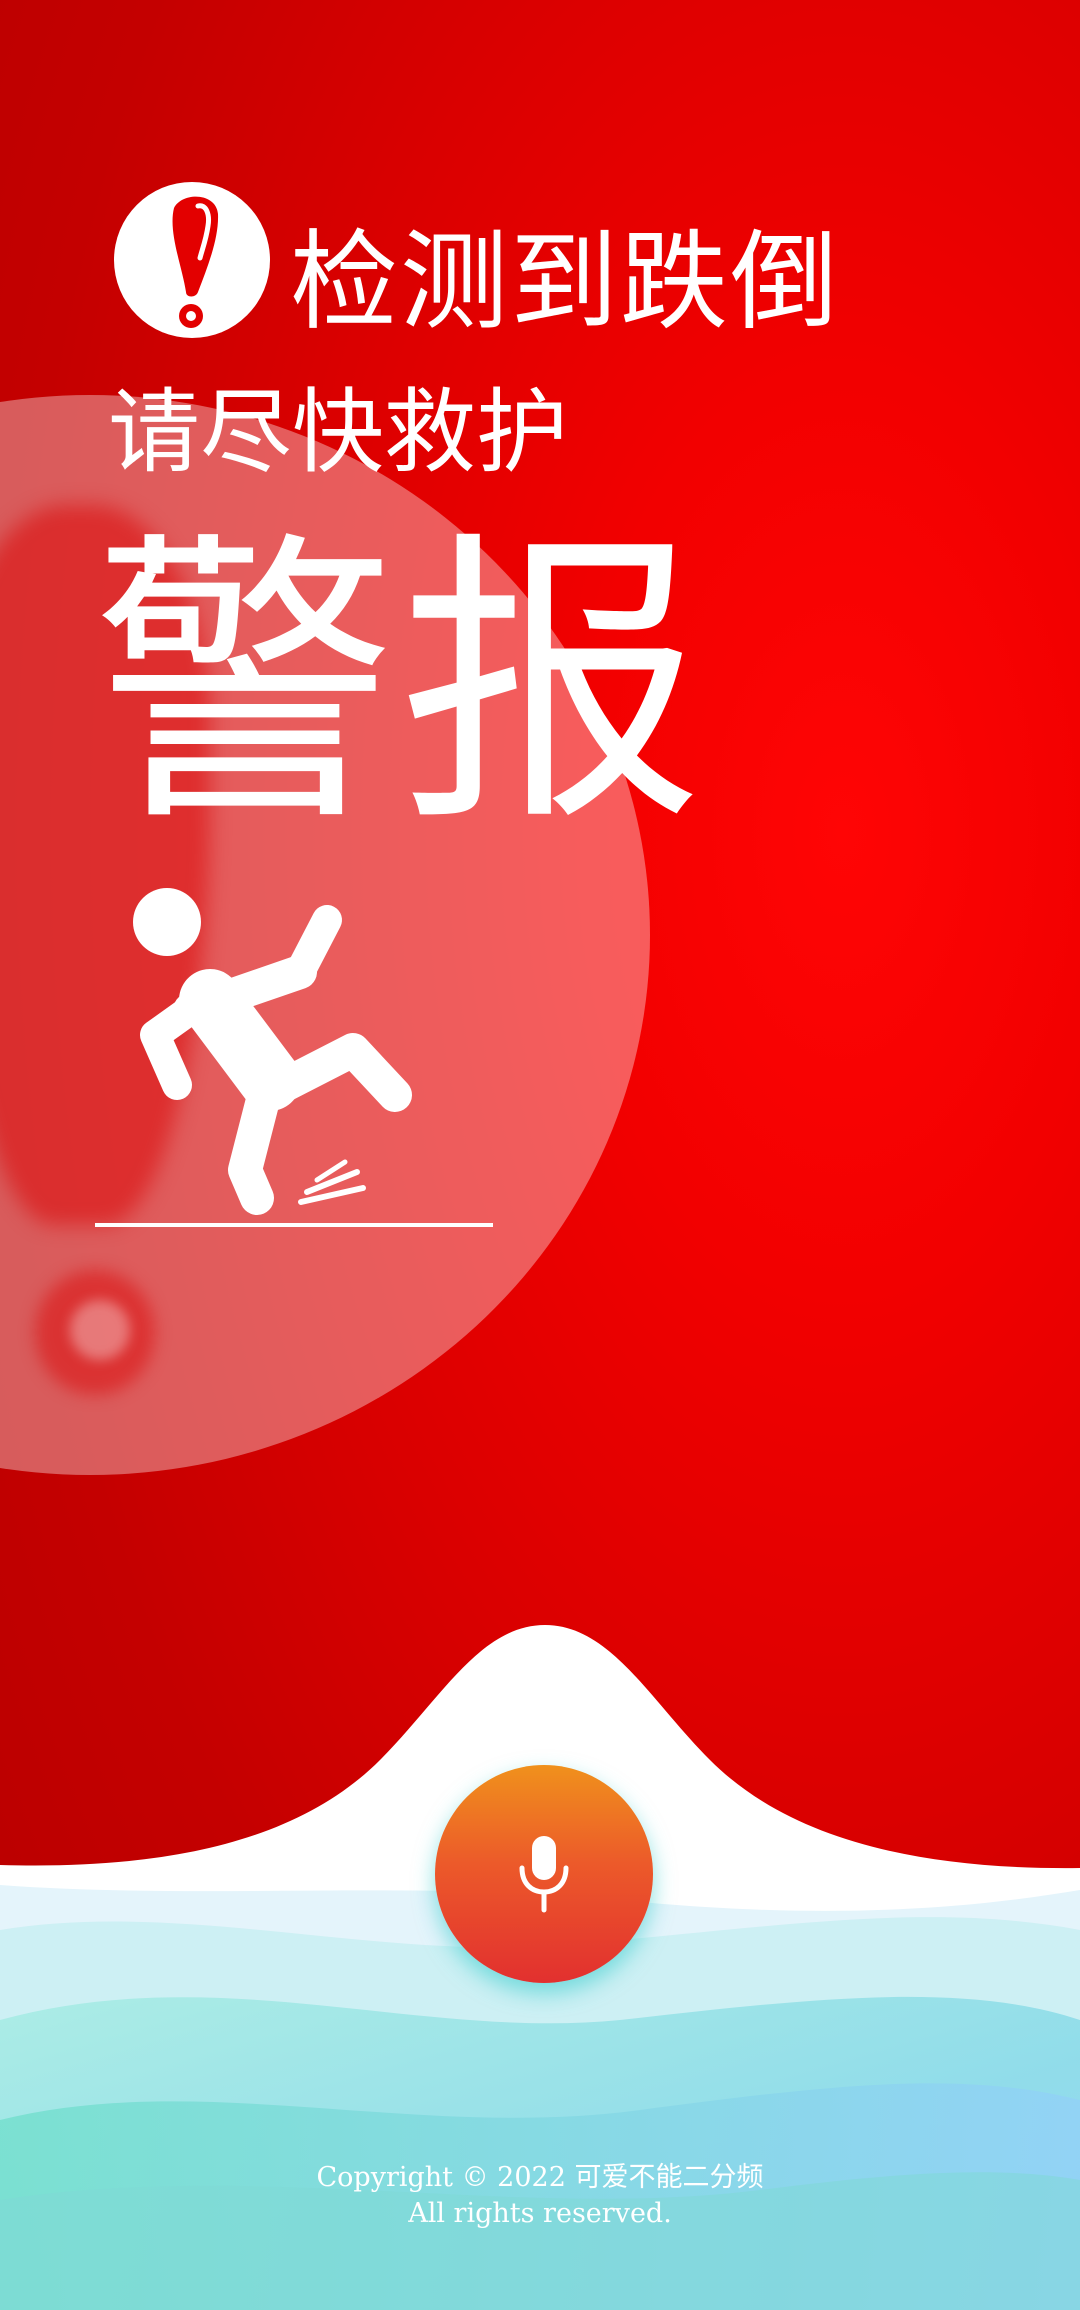 Image resolution: width=1080 pixels, height=2310 pixels. I want to click on alert-title: 警报, so click(399, 684).